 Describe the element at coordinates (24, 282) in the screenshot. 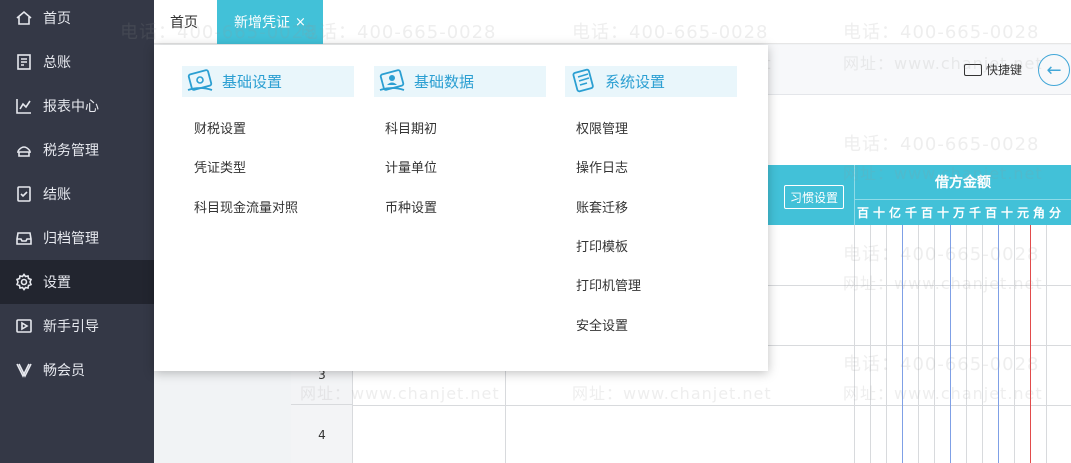

I see `gear-icon` at that location.